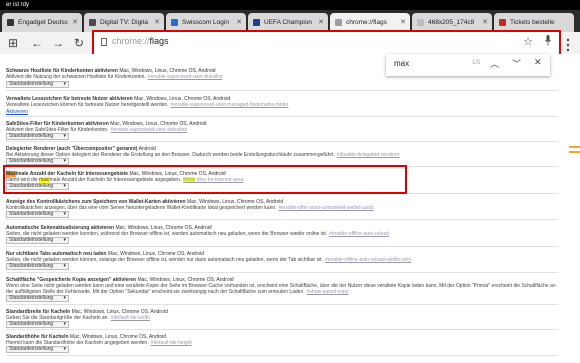 This screenshot has width=580, height=363. What do you see at coordinates (149, 130) in the screenshot?
I see `flag-link: #enable-supervised-user-safesites` at bounding box center [149, 130].